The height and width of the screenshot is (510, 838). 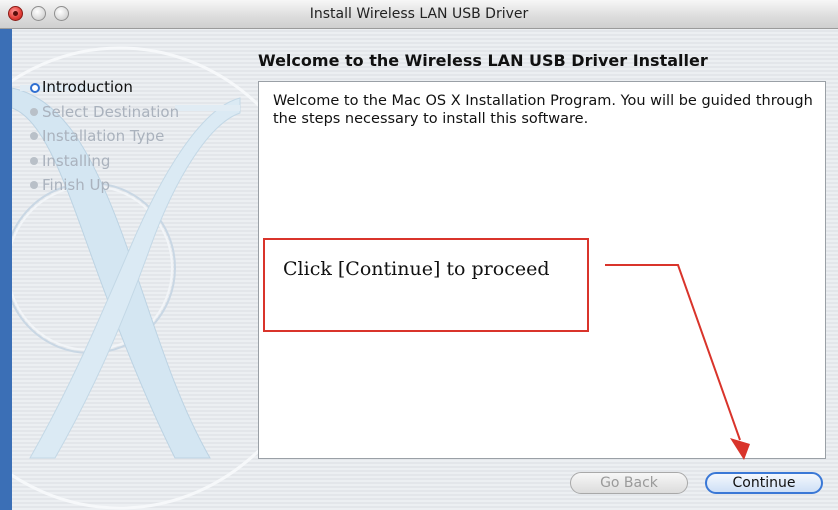 I want to click on title-bar: Install Wireless LAN USB Driver, so click(x=419, y=14).